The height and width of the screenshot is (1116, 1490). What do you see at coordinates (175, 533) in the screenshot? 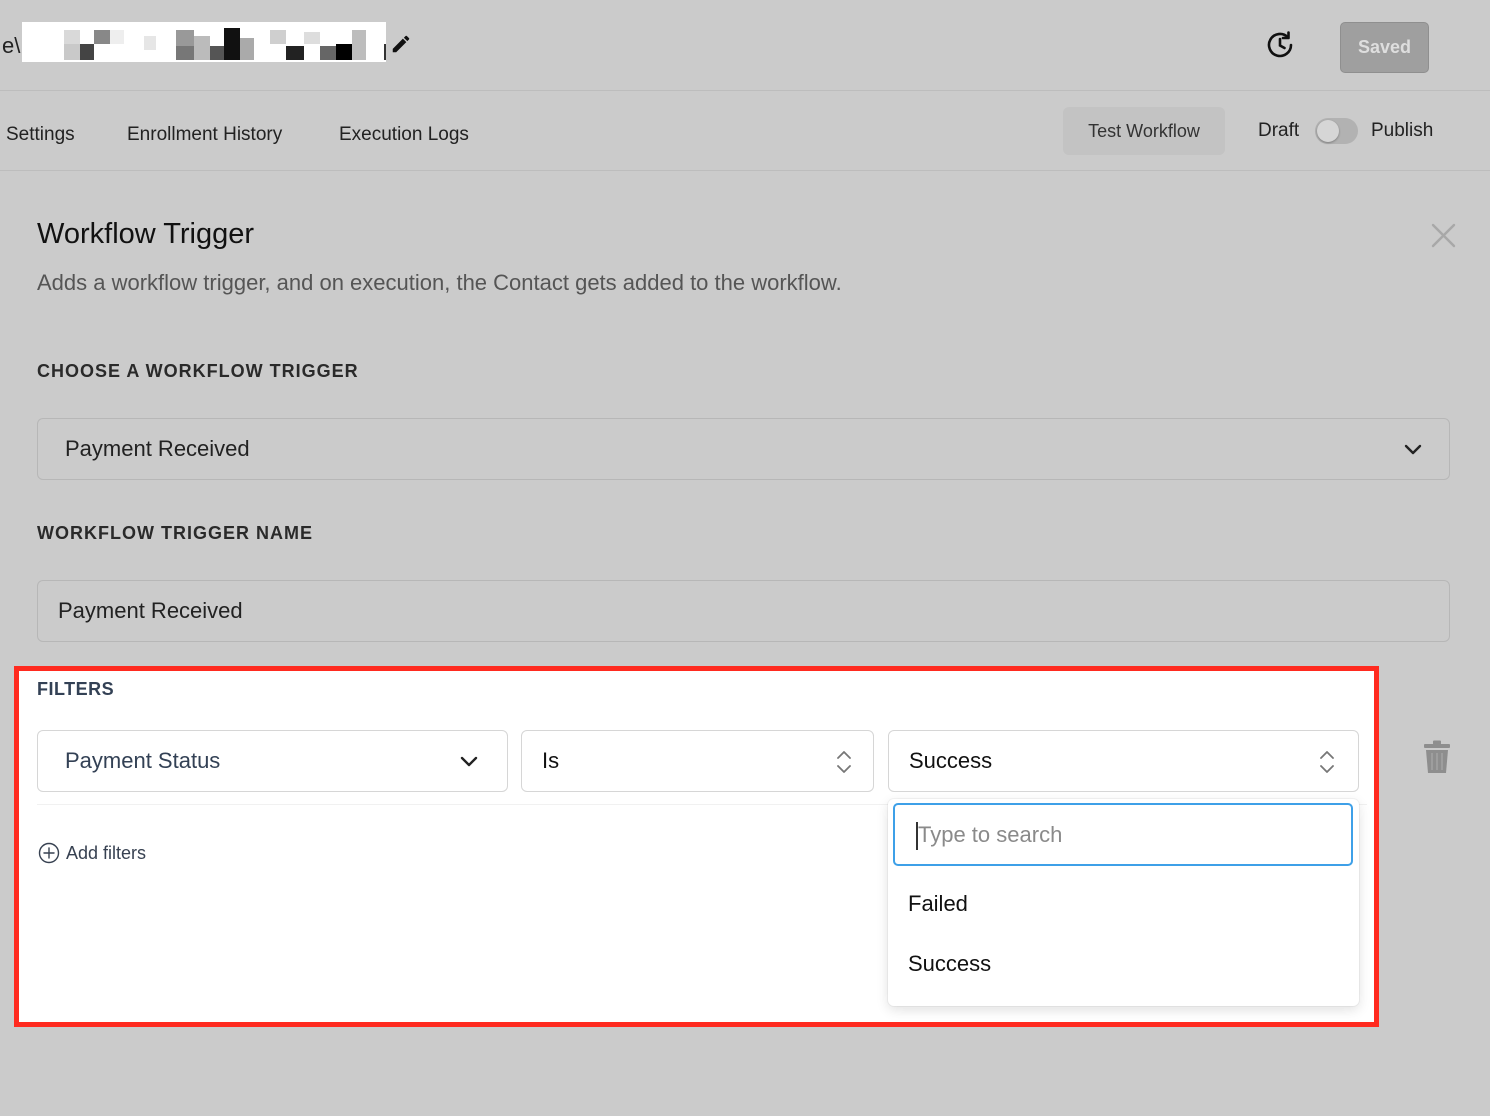
I see `trigger-name-label: WORKFLOW TRIGGER NAME` at bounding box center [175, 533].